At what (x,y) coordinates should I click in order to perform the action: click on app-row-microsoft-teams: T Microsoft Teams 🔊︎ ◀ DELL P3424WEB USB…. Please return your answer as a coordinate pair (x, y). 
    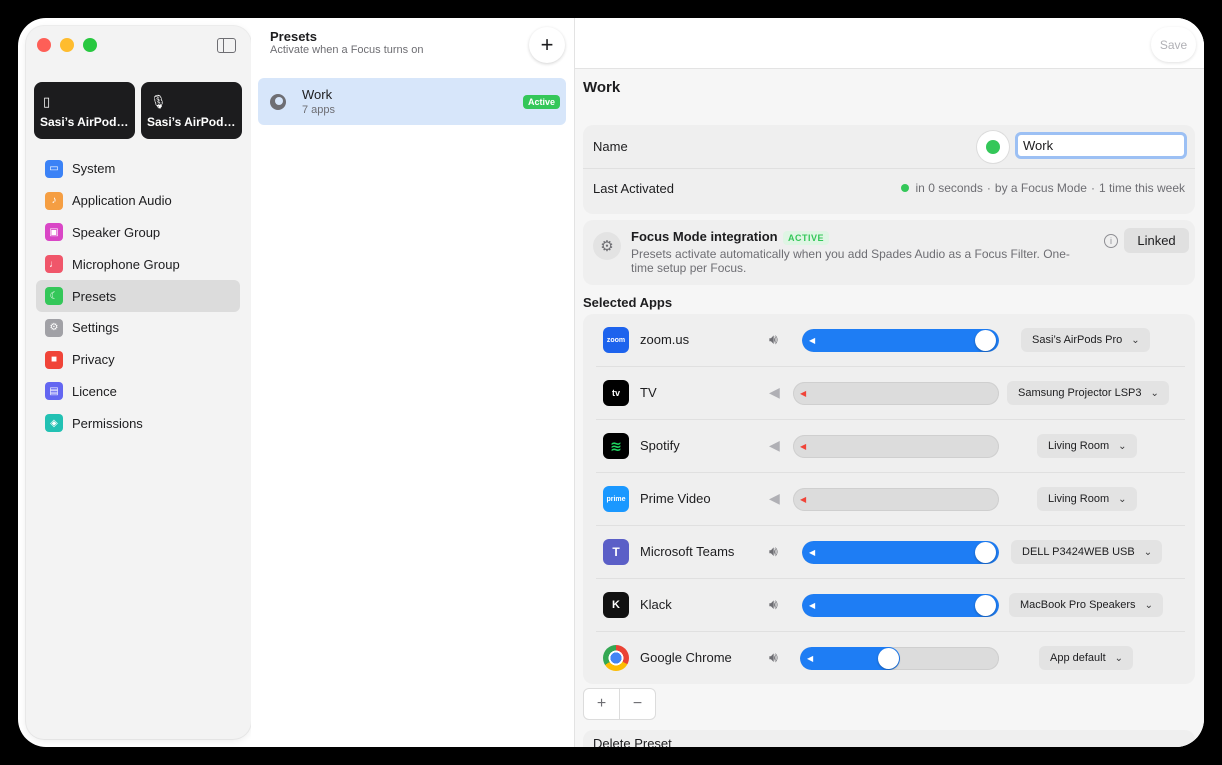
    Looking at the image, I should click on (889, 552).